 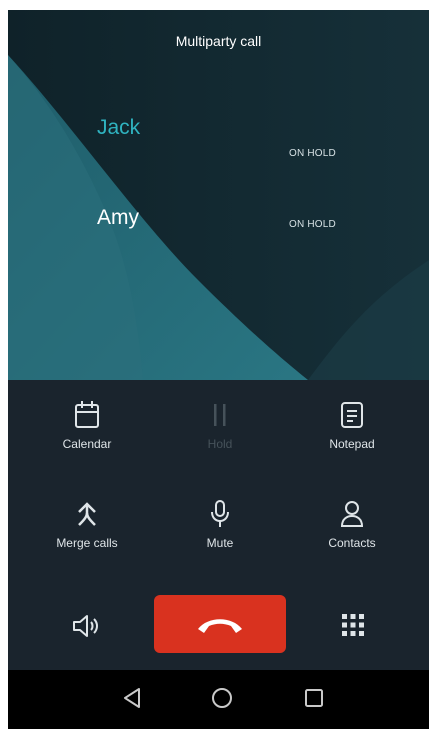 I want to click on caller-name-amy: Amy, so click(x=118, y=218).